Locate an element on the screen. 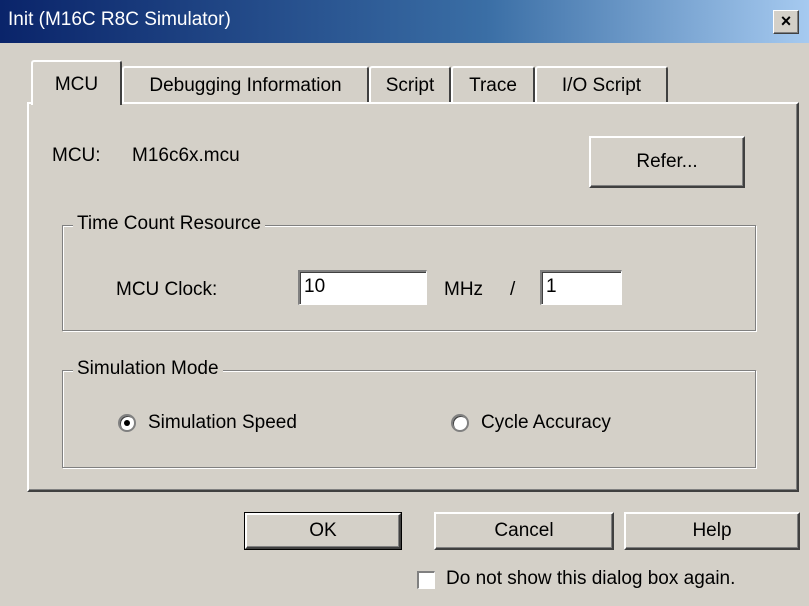 The height and width of the screenshot is (606, 809). help-button: Help is located at coordinates (712, 531).